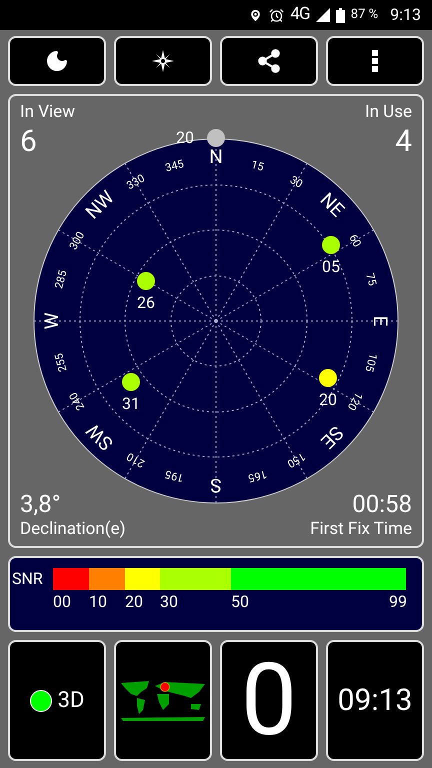 The image size is (432, 768). I want to click on status-time: 9:13, so click(405, 15).